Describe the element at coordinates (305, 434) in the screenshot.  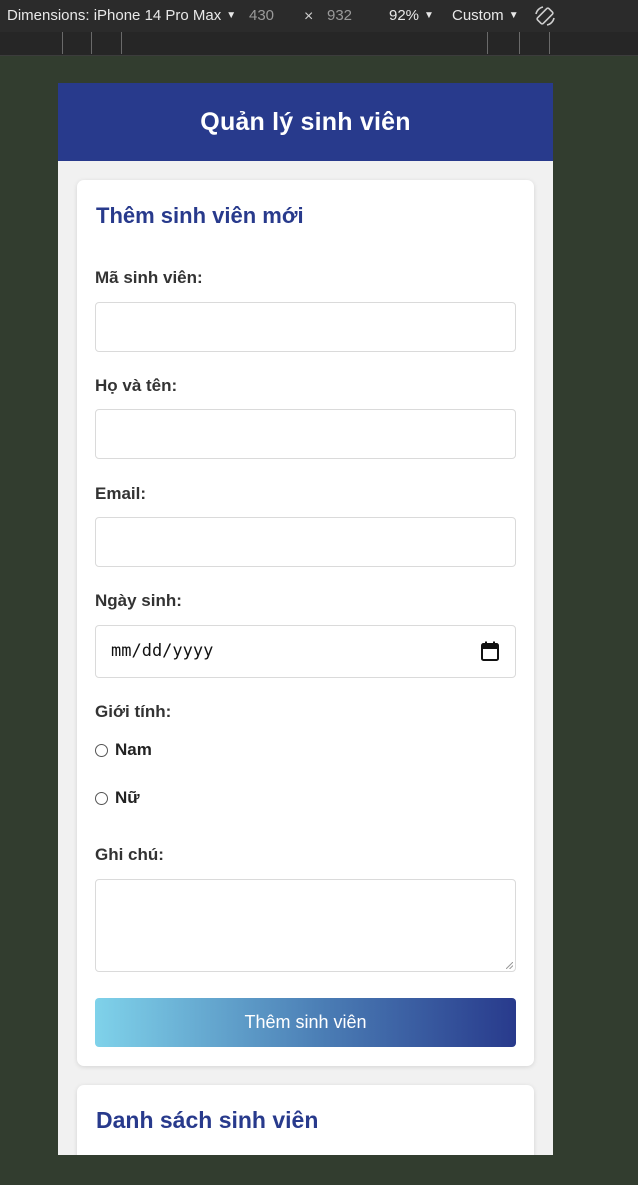
I see `full-name-input` at that location.